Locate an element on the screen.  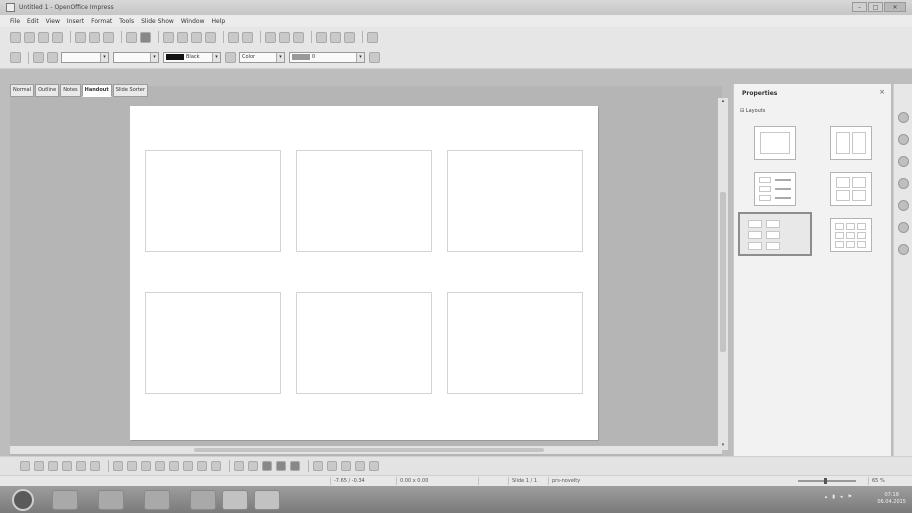
save-icon is located at coordinates (43, 37).